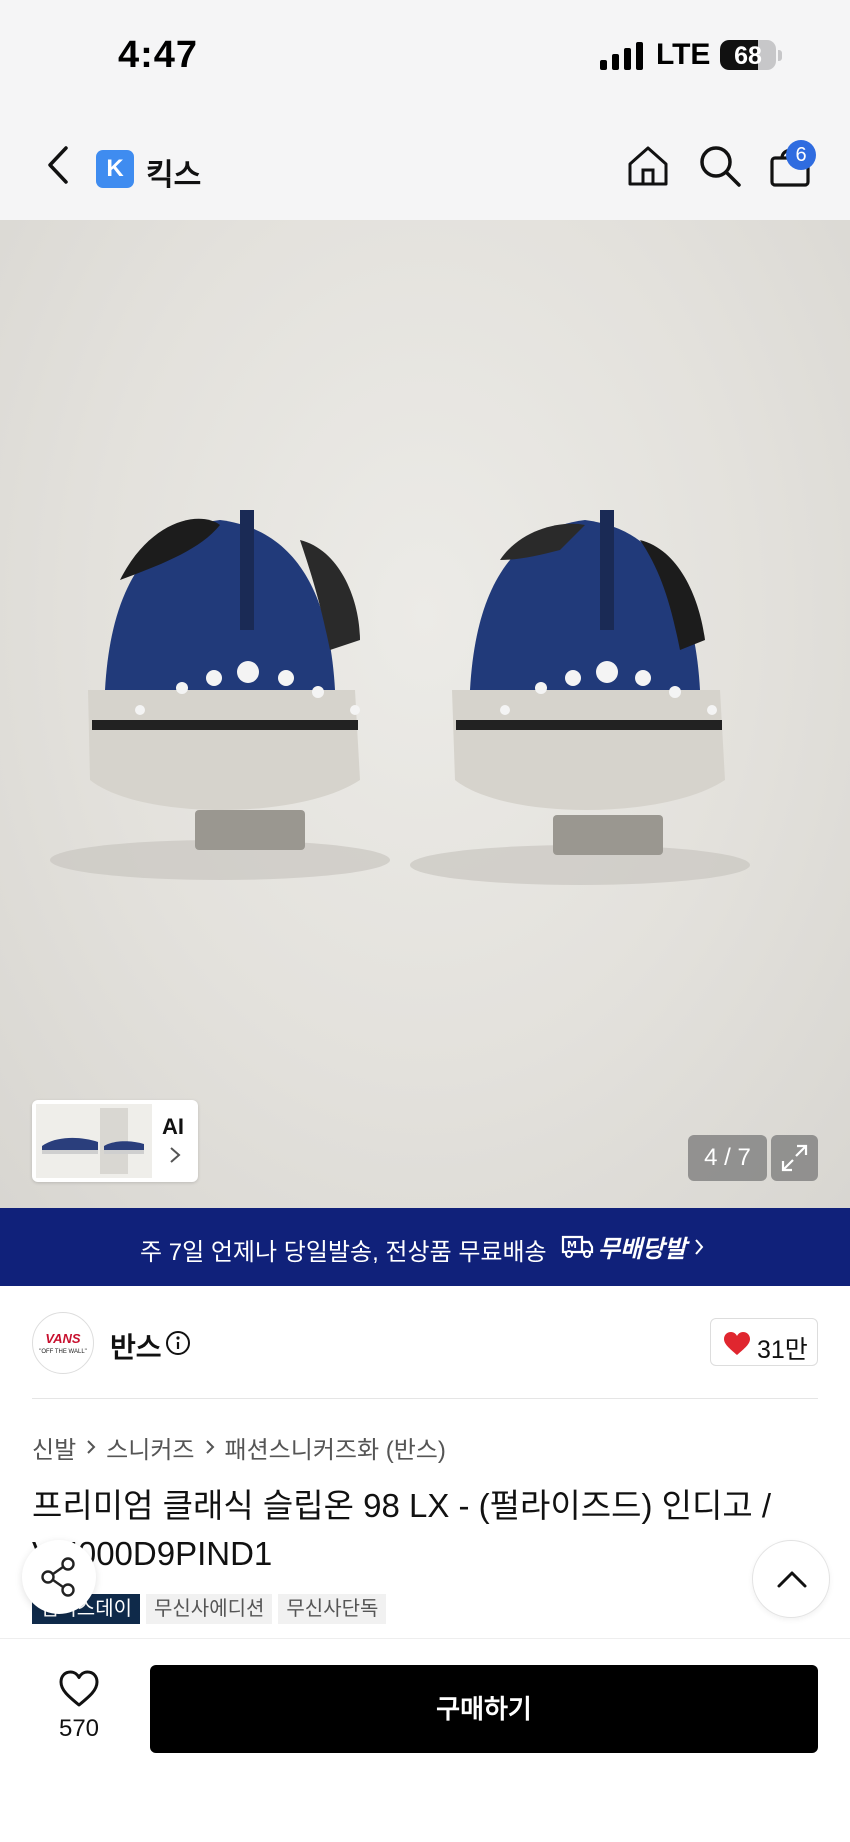  I want to click on breadcrumb-item: 패션스니커즈화 (반스), so click(335, 1447).